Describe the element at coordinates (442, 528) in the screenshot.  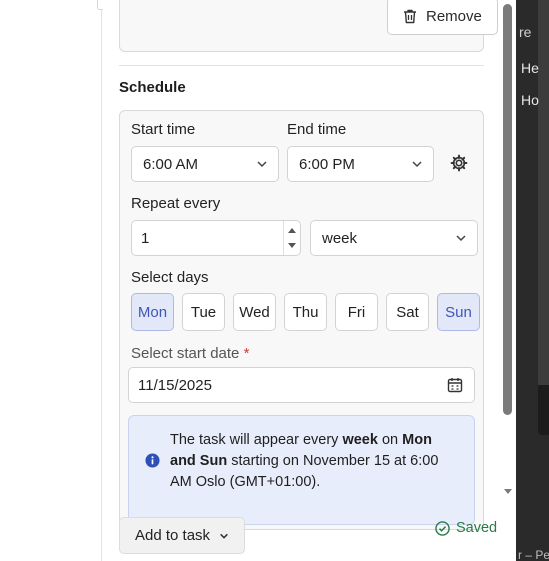
I see `check-circle-icon` at that location.